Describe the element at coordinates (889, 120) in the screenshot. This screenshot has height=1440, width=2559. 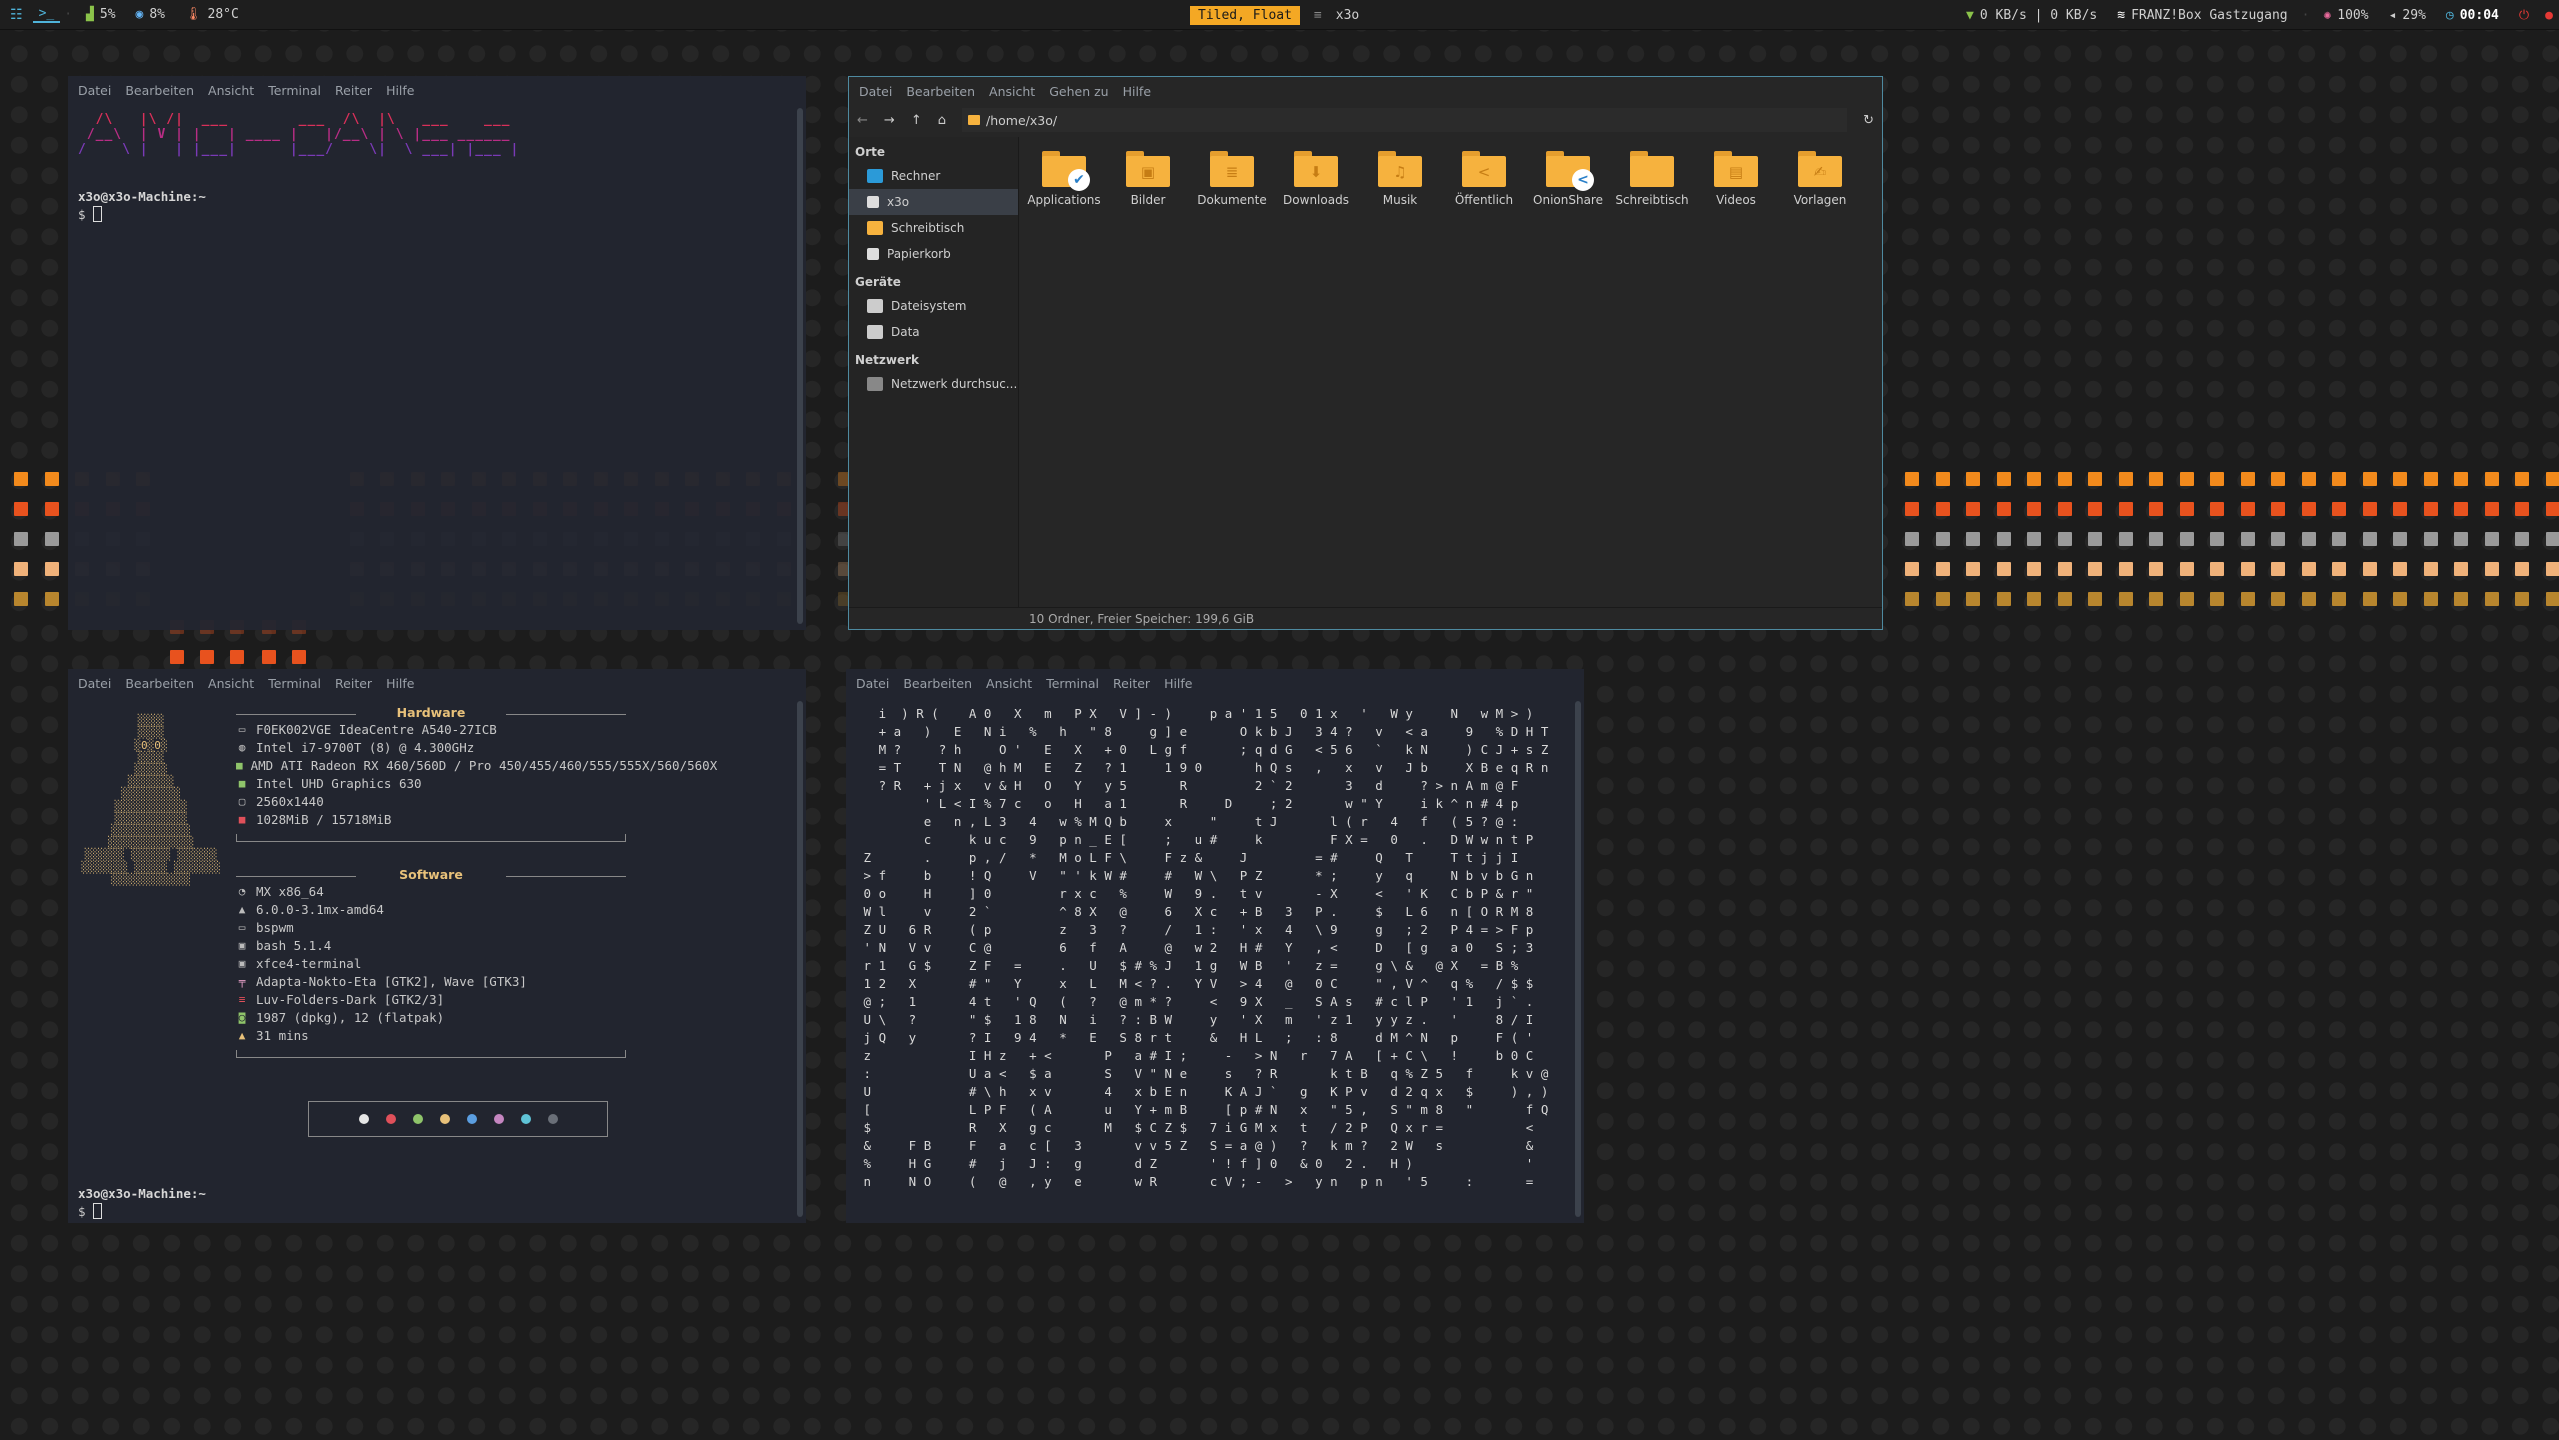
I see `forward-icon: →` at that location.